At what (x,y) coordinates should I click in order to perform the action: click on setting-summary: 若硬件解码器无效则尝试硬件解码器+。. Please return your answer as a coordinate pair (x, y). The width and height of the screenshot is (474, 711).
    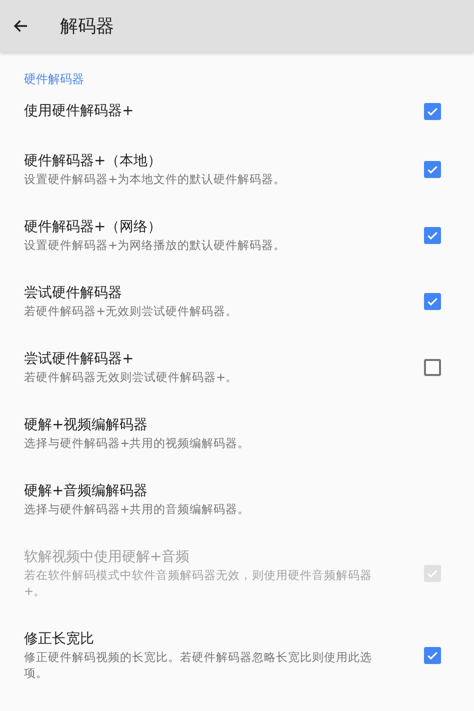
    Looking at the image, I should click on (131, 377).